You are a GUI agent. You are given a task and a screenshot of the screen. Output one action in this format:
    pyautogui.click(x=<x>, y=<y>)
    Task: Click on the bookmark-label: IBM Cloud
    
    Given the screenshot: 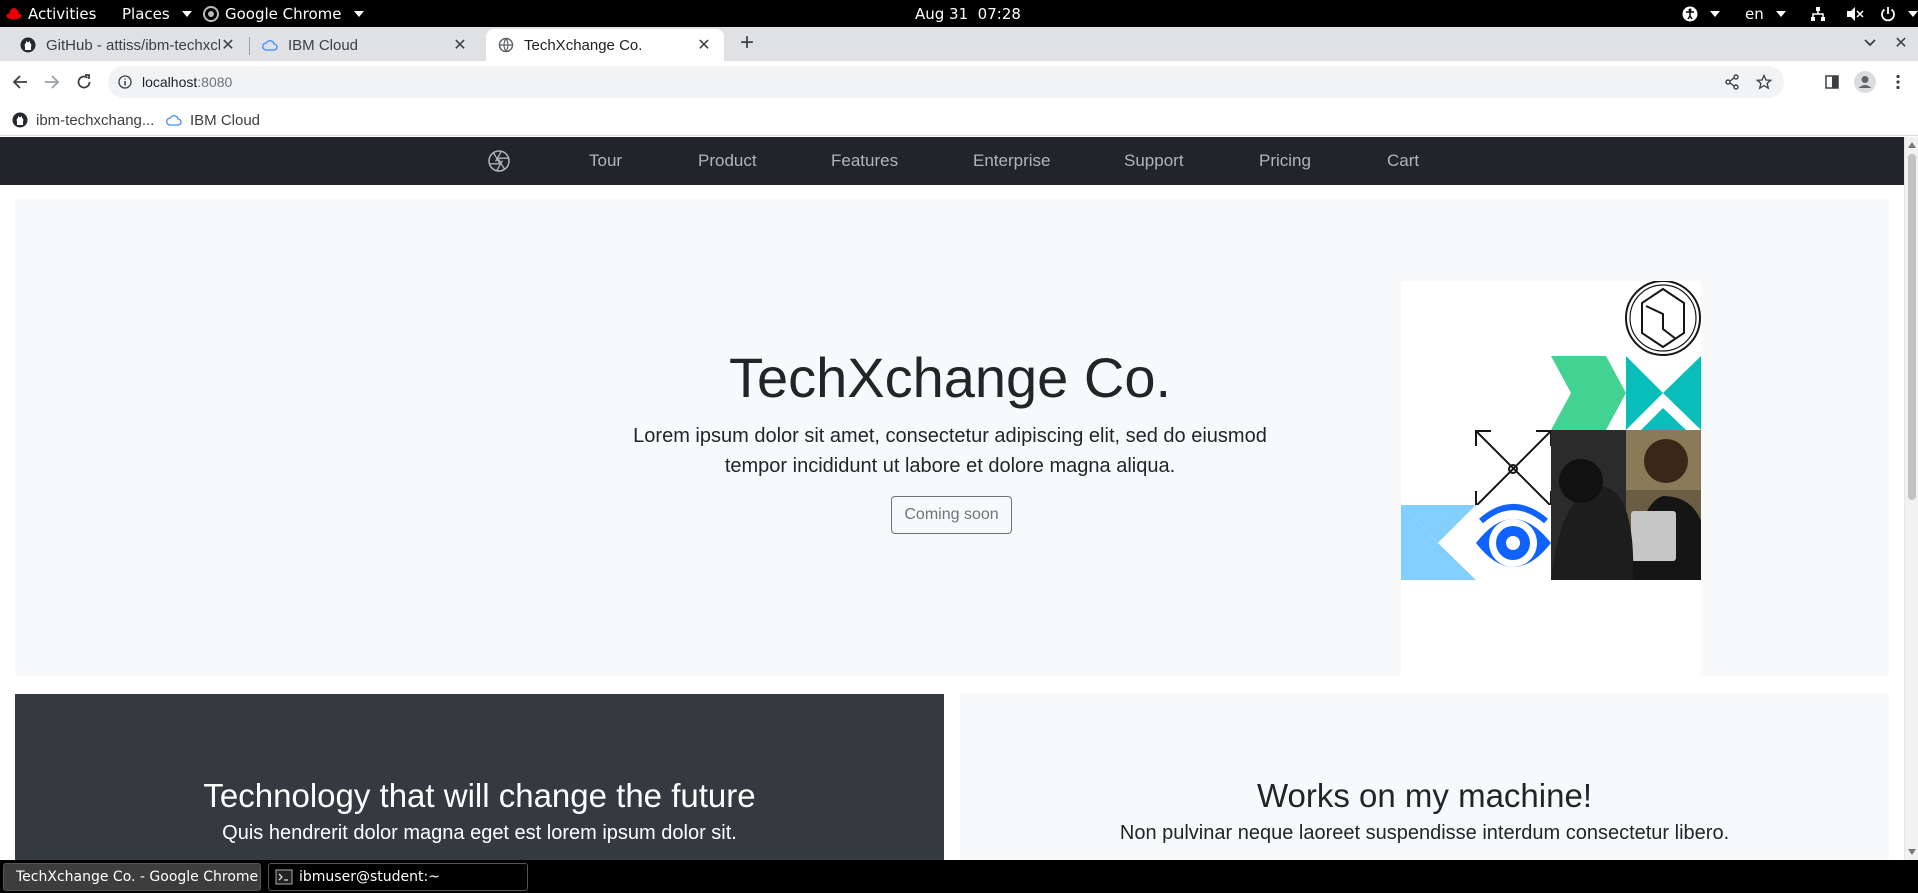 What is the action you would take?
    pyautogui.click(x=225, y=120)
    